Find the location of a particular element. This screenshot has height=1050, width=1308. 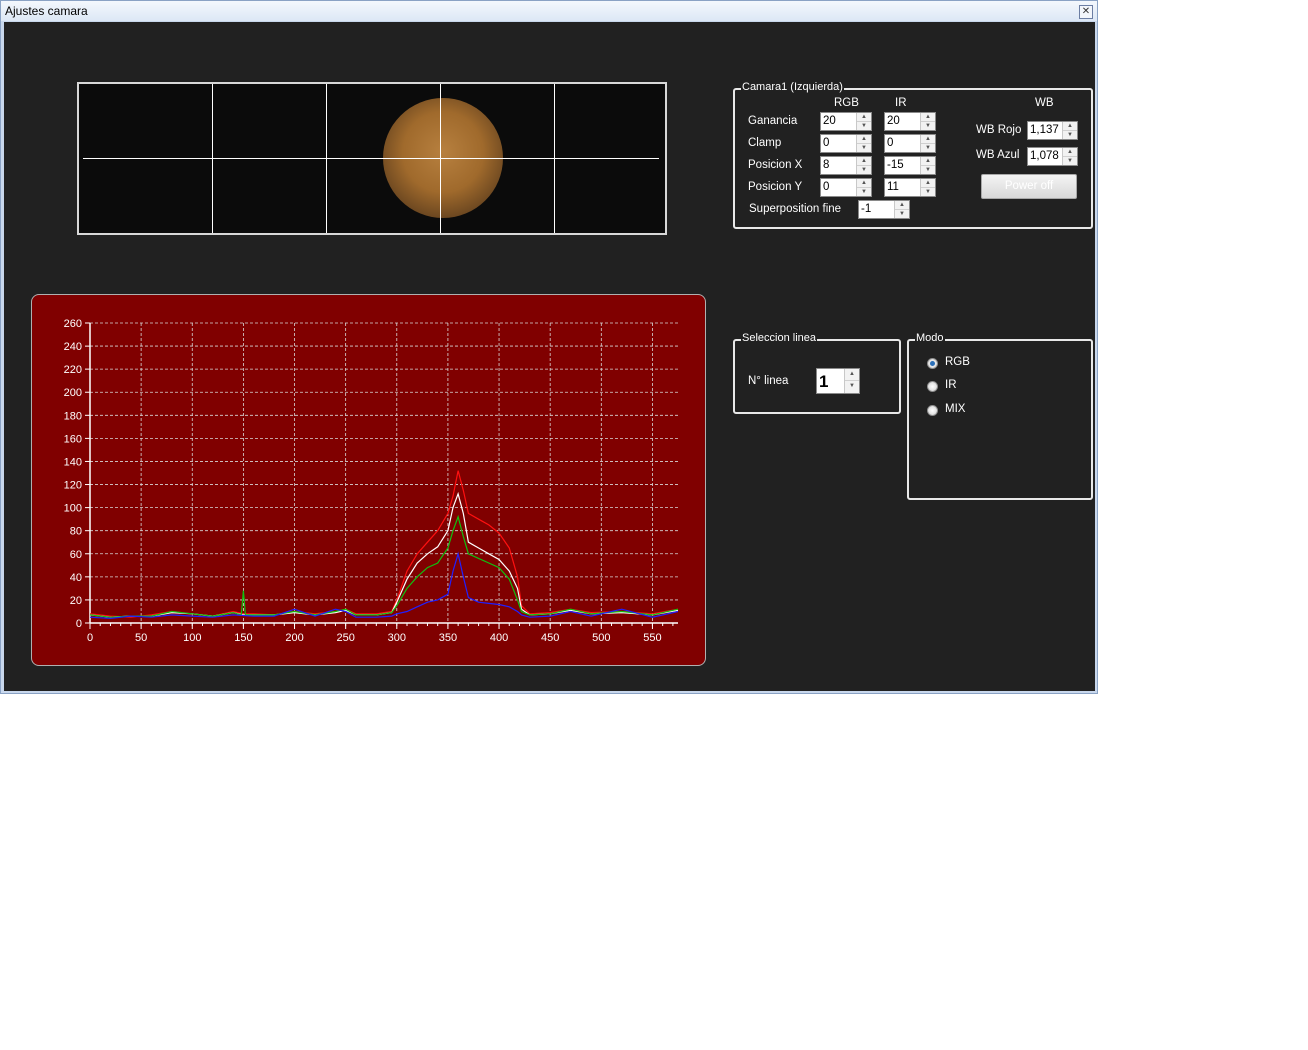

y-tick-label: 120 is located at coordinates (73, 486).